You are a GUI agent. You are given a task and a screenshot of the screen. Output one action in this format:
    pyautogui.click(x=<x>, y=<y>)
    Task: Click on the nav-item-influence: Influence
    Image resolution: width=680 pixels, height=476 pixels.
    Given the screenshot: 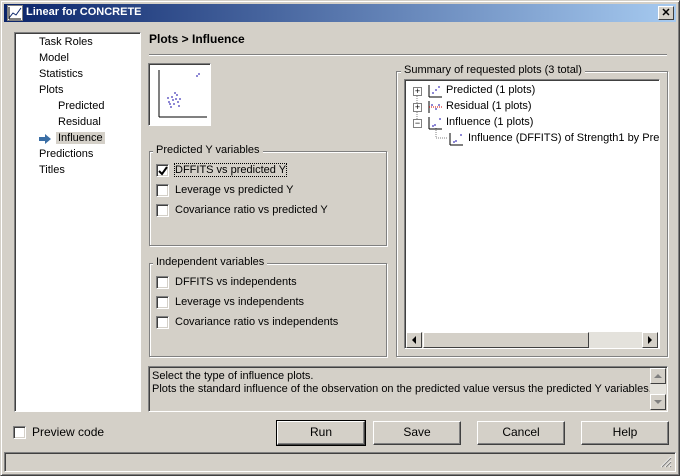 What is the action you would take?
    pyautogui.click(x=80, y=138)
    